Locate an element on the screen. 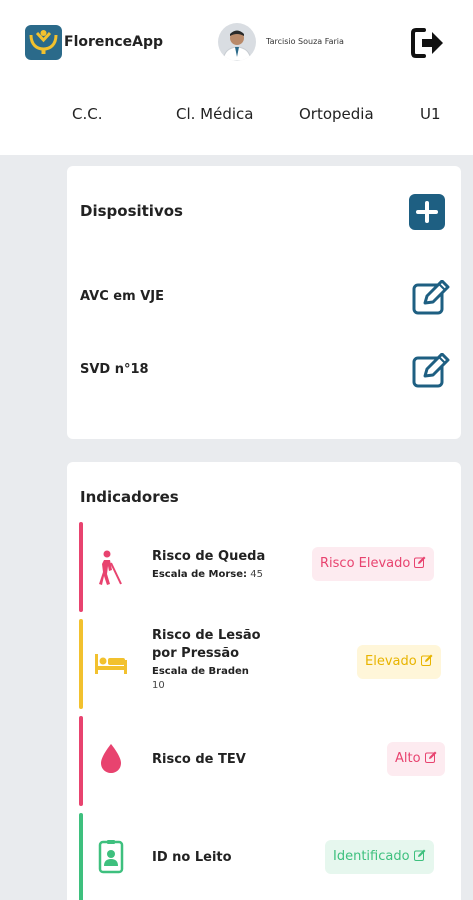  indicator-title: Risco de Queda is located at coordinates (209, 556).